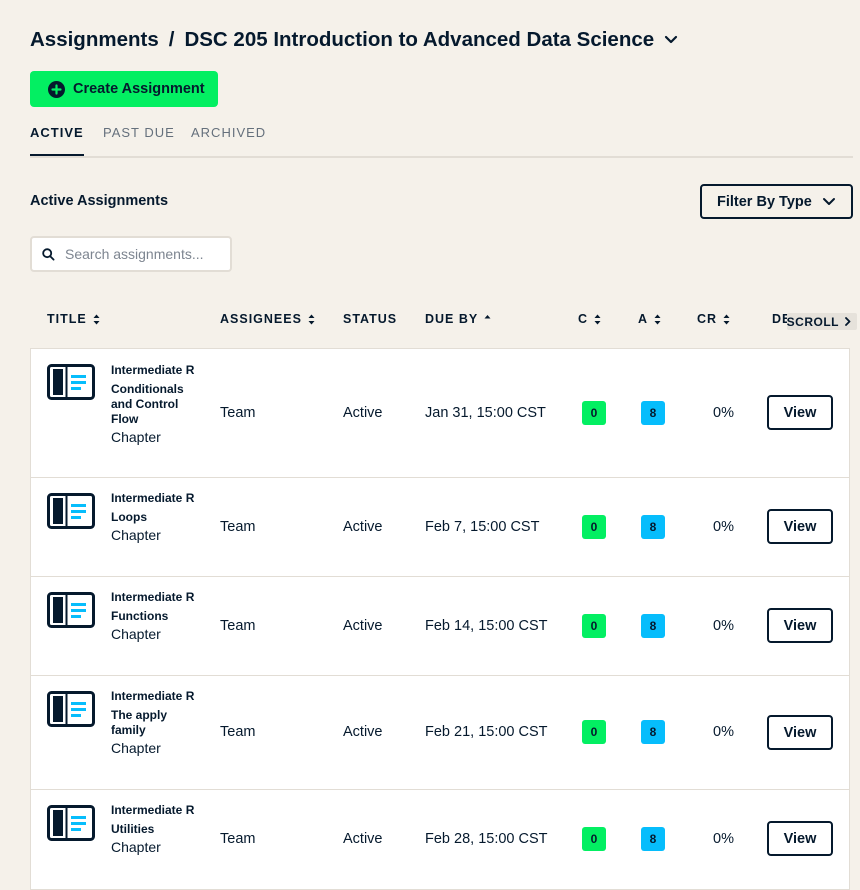  What do you see at coordinates (133, 829) in the screenshot?
I see `chapter-name: Utilities` at bounding box center [133, 829].